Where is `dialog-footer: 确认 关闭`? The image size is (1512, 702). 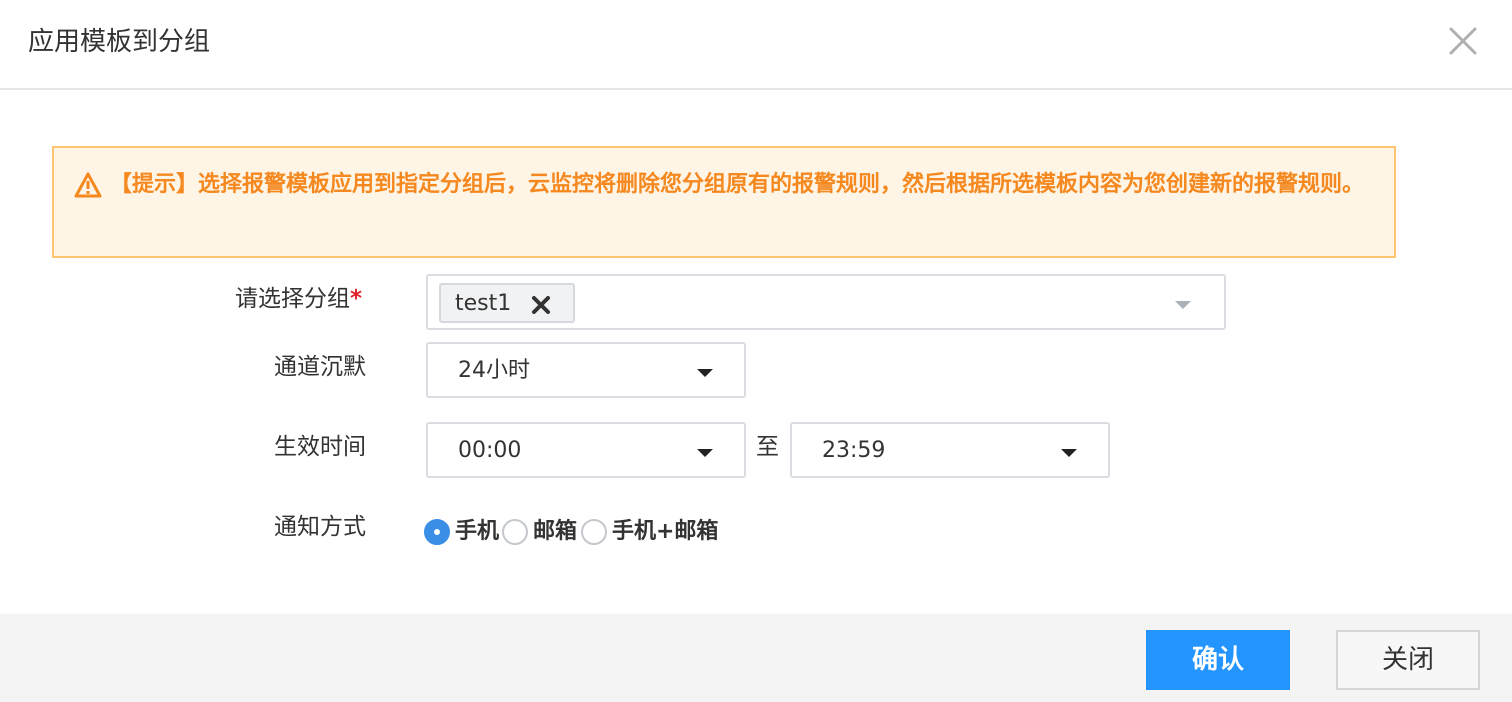
dialog-footer: 确认 关闭 is located at coordinates (756, 658).